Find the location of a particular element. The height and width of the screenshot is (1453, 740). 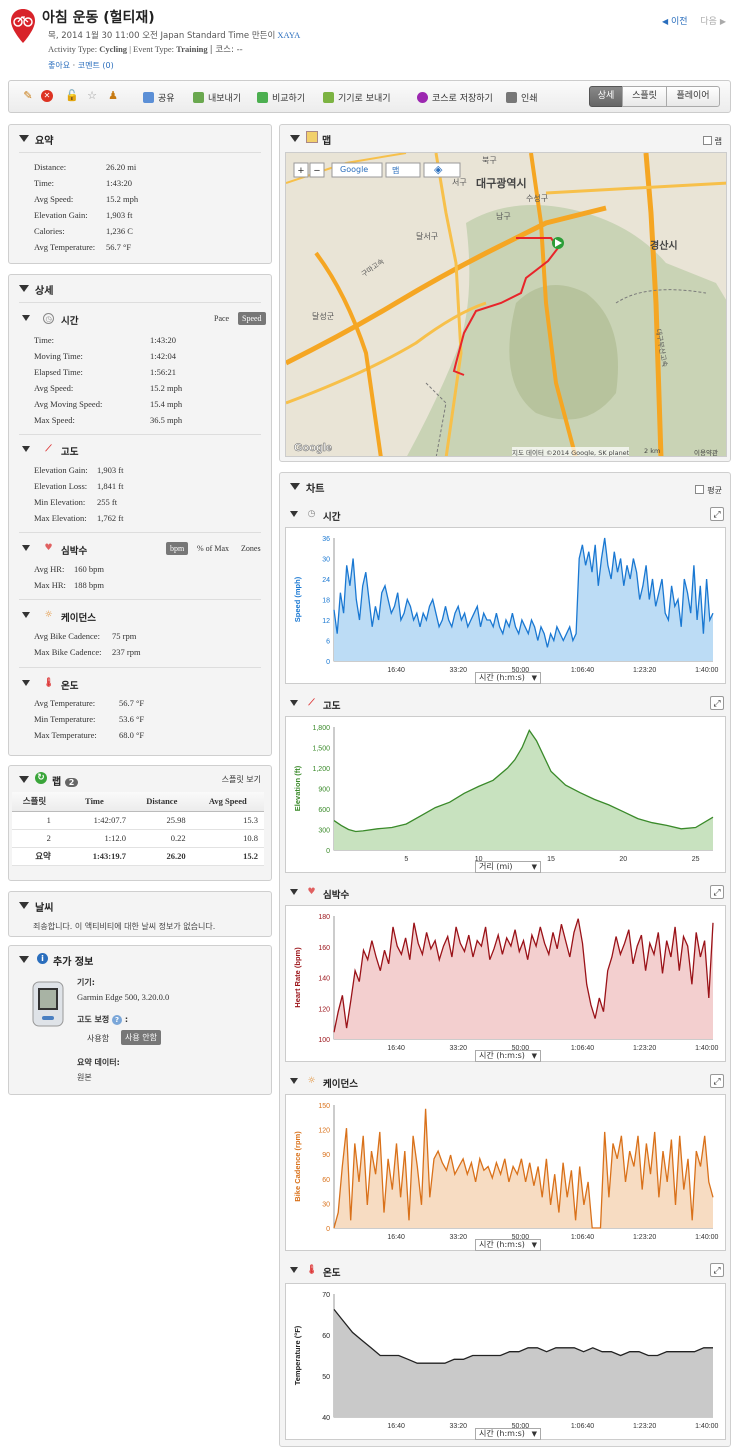

table-row: 2 1:12.0 0.22 10.8 is located at coordinates (138, 838).